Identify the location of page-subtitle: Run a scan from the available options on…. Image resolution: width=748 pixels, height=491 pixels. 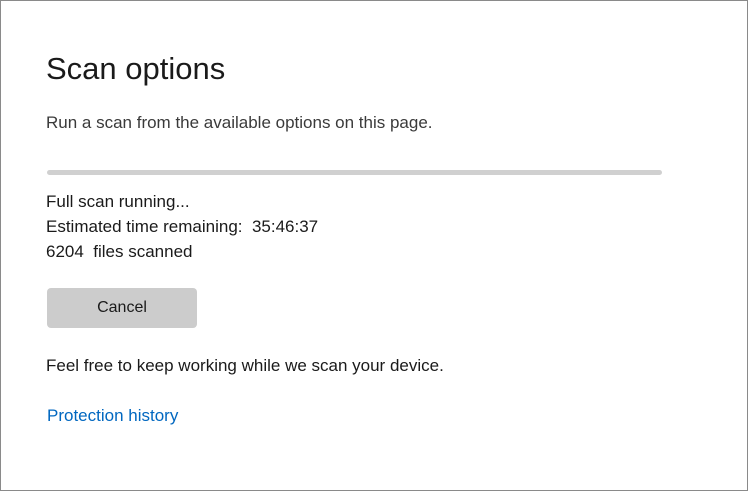
(239, 122).